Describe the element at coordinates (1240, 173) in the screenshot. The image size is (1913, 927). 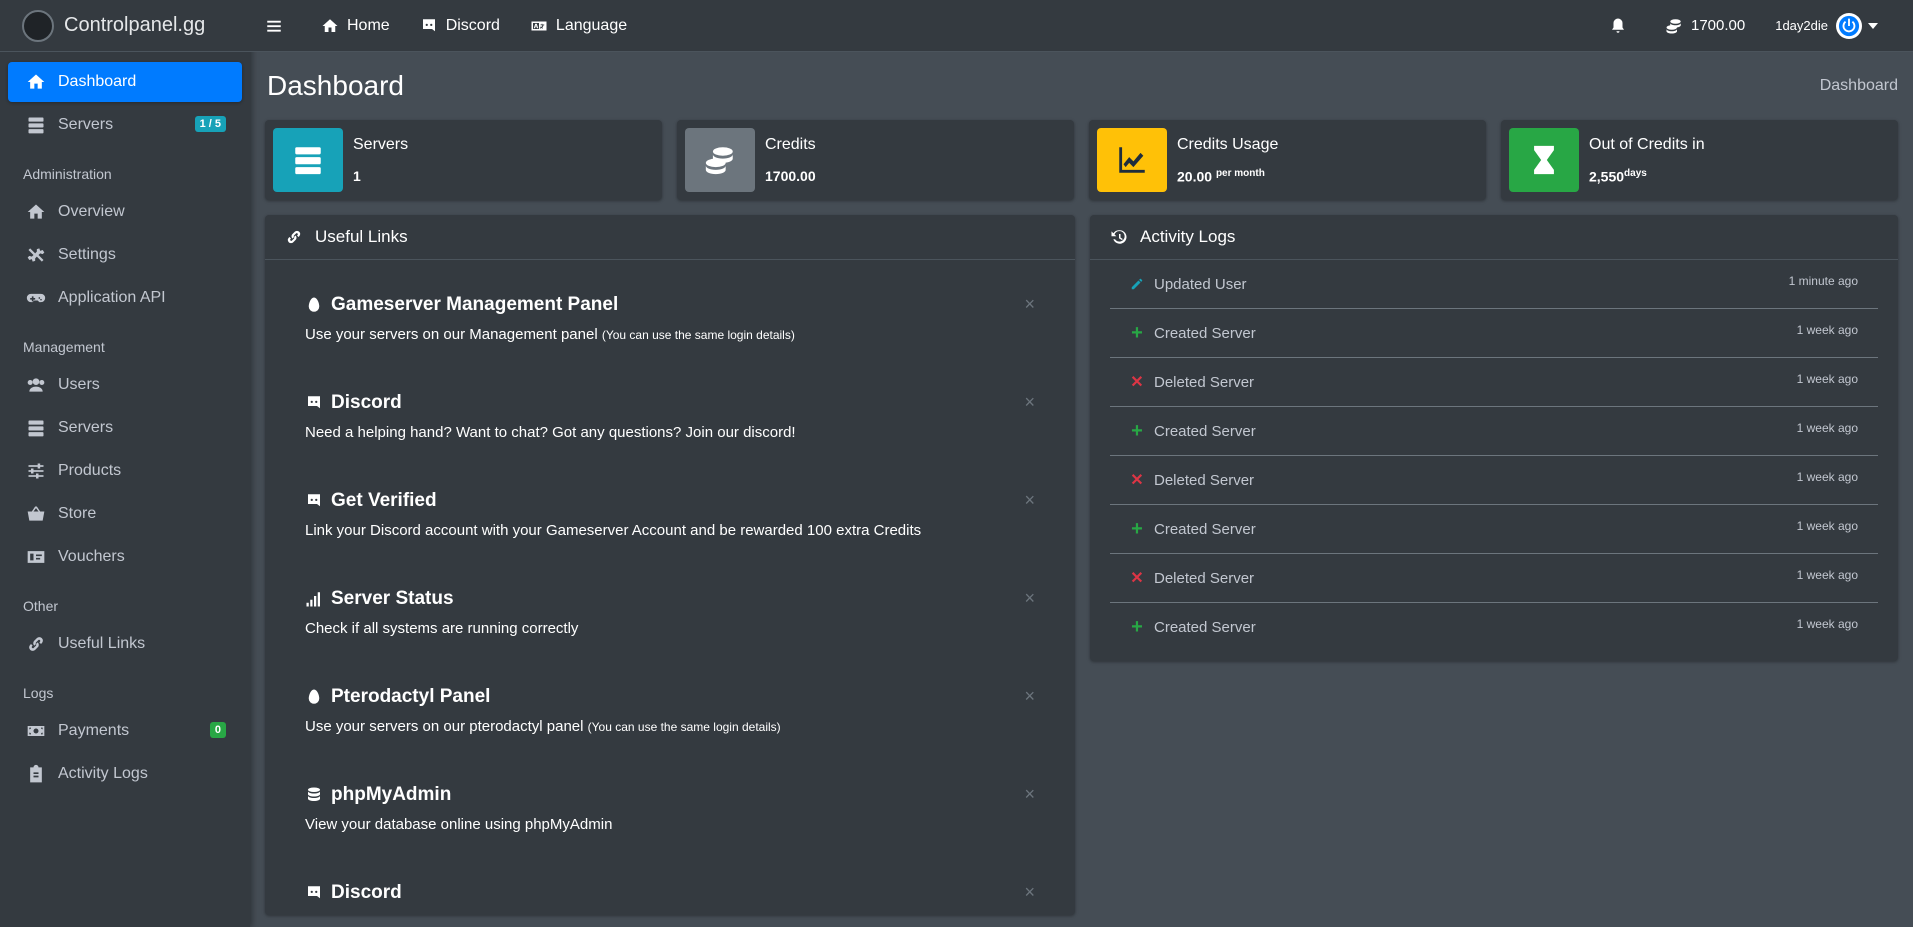
I see `usage-suffix: per month` at that location.